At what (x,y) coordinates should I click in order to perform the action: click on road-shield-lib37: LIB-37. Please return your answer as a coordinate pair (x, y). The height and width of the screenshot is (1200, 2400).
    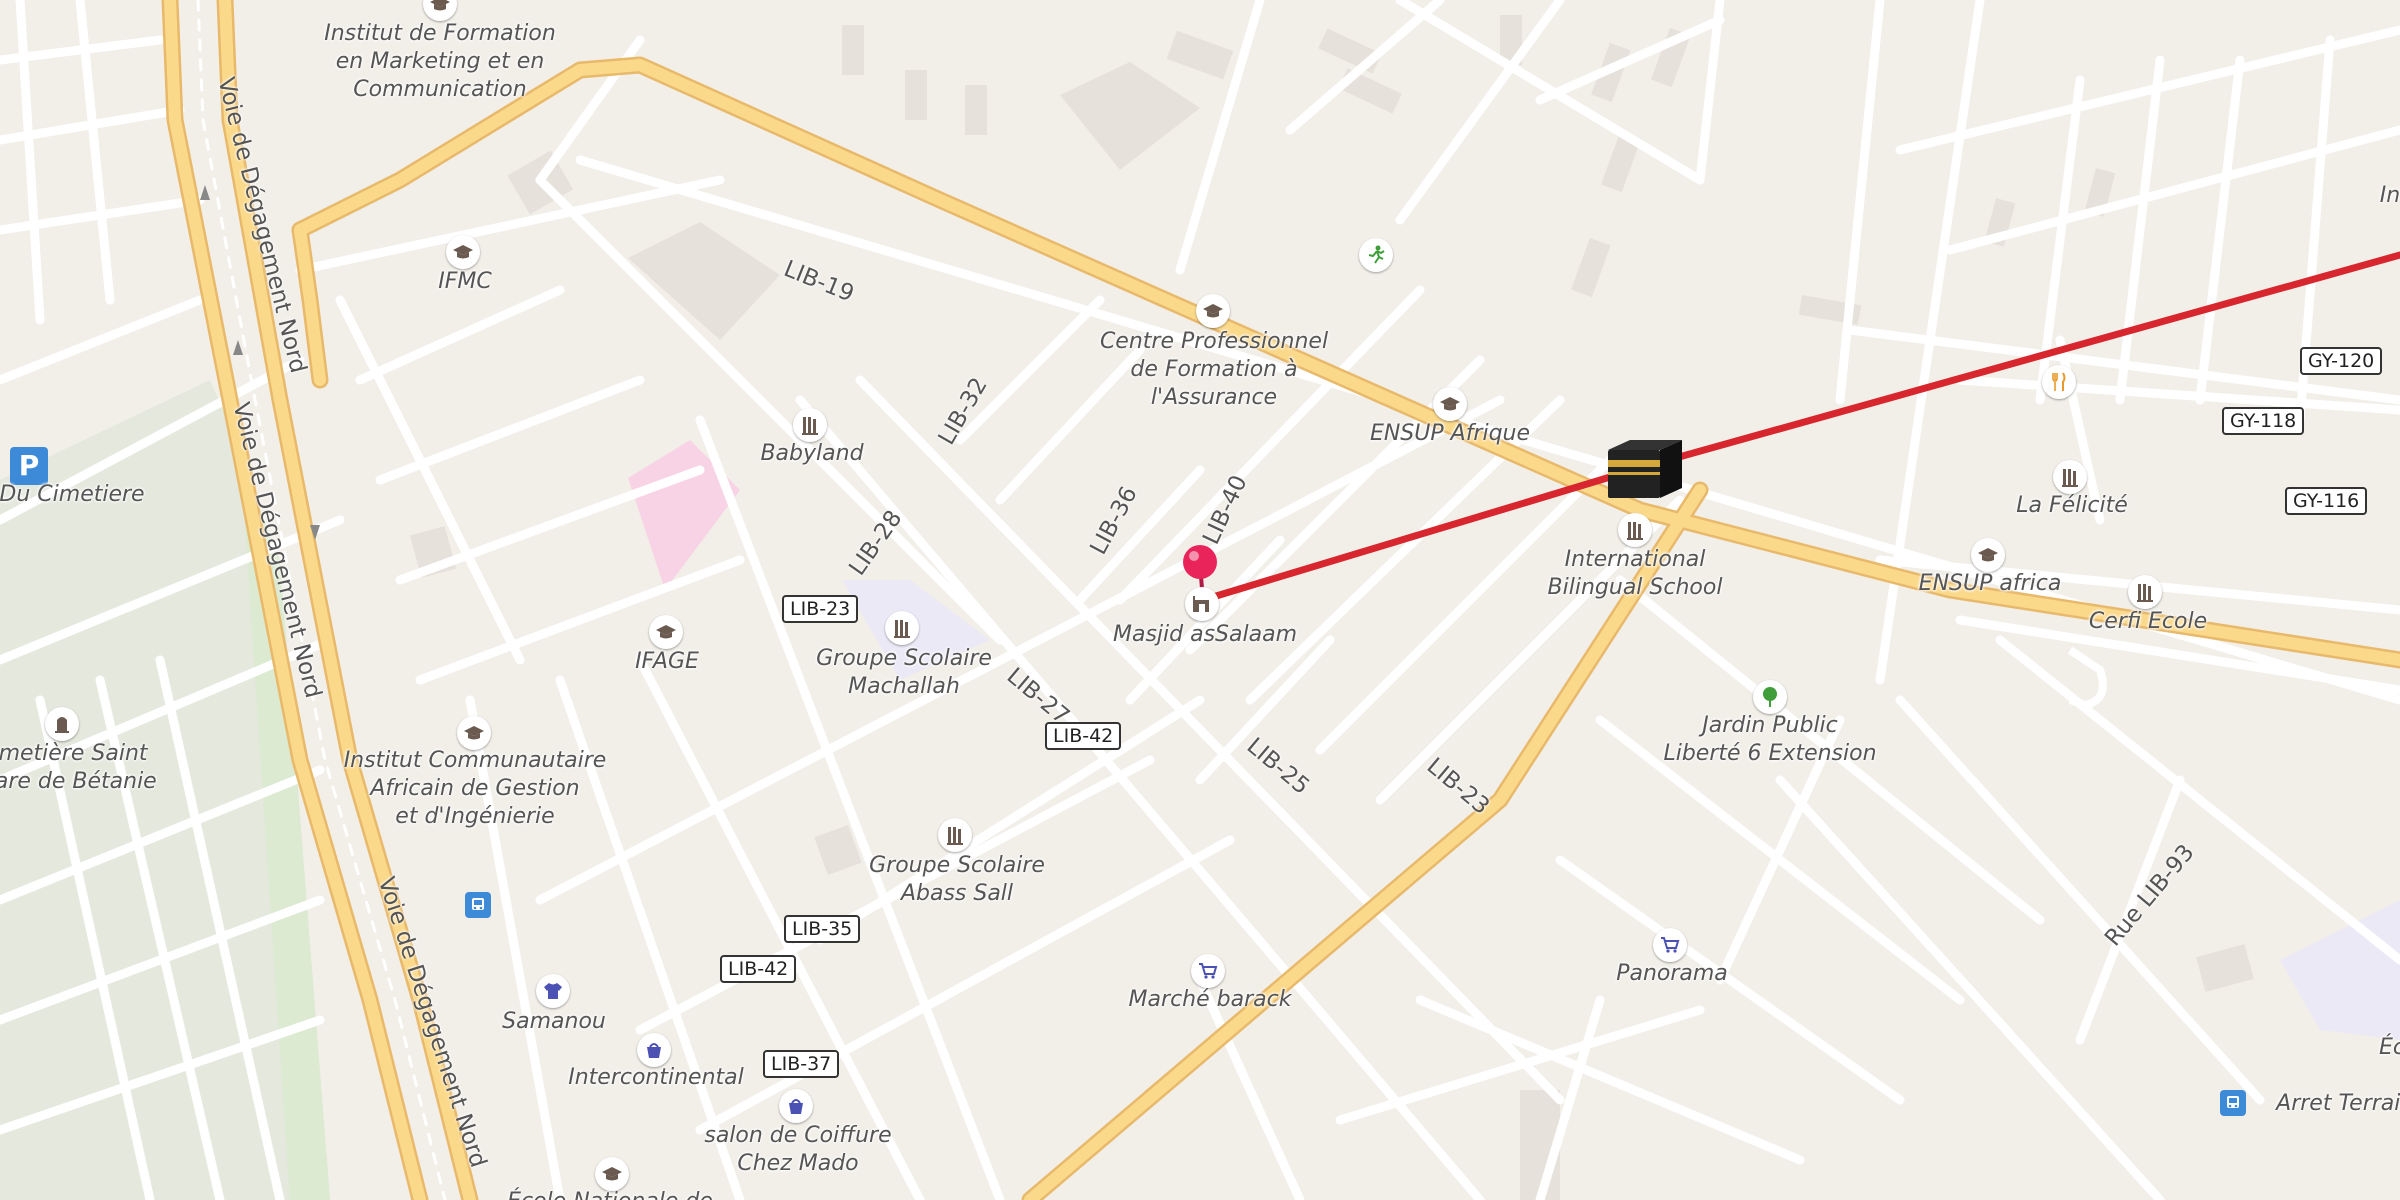
    Looking at the image, I should click on (801, 1064).